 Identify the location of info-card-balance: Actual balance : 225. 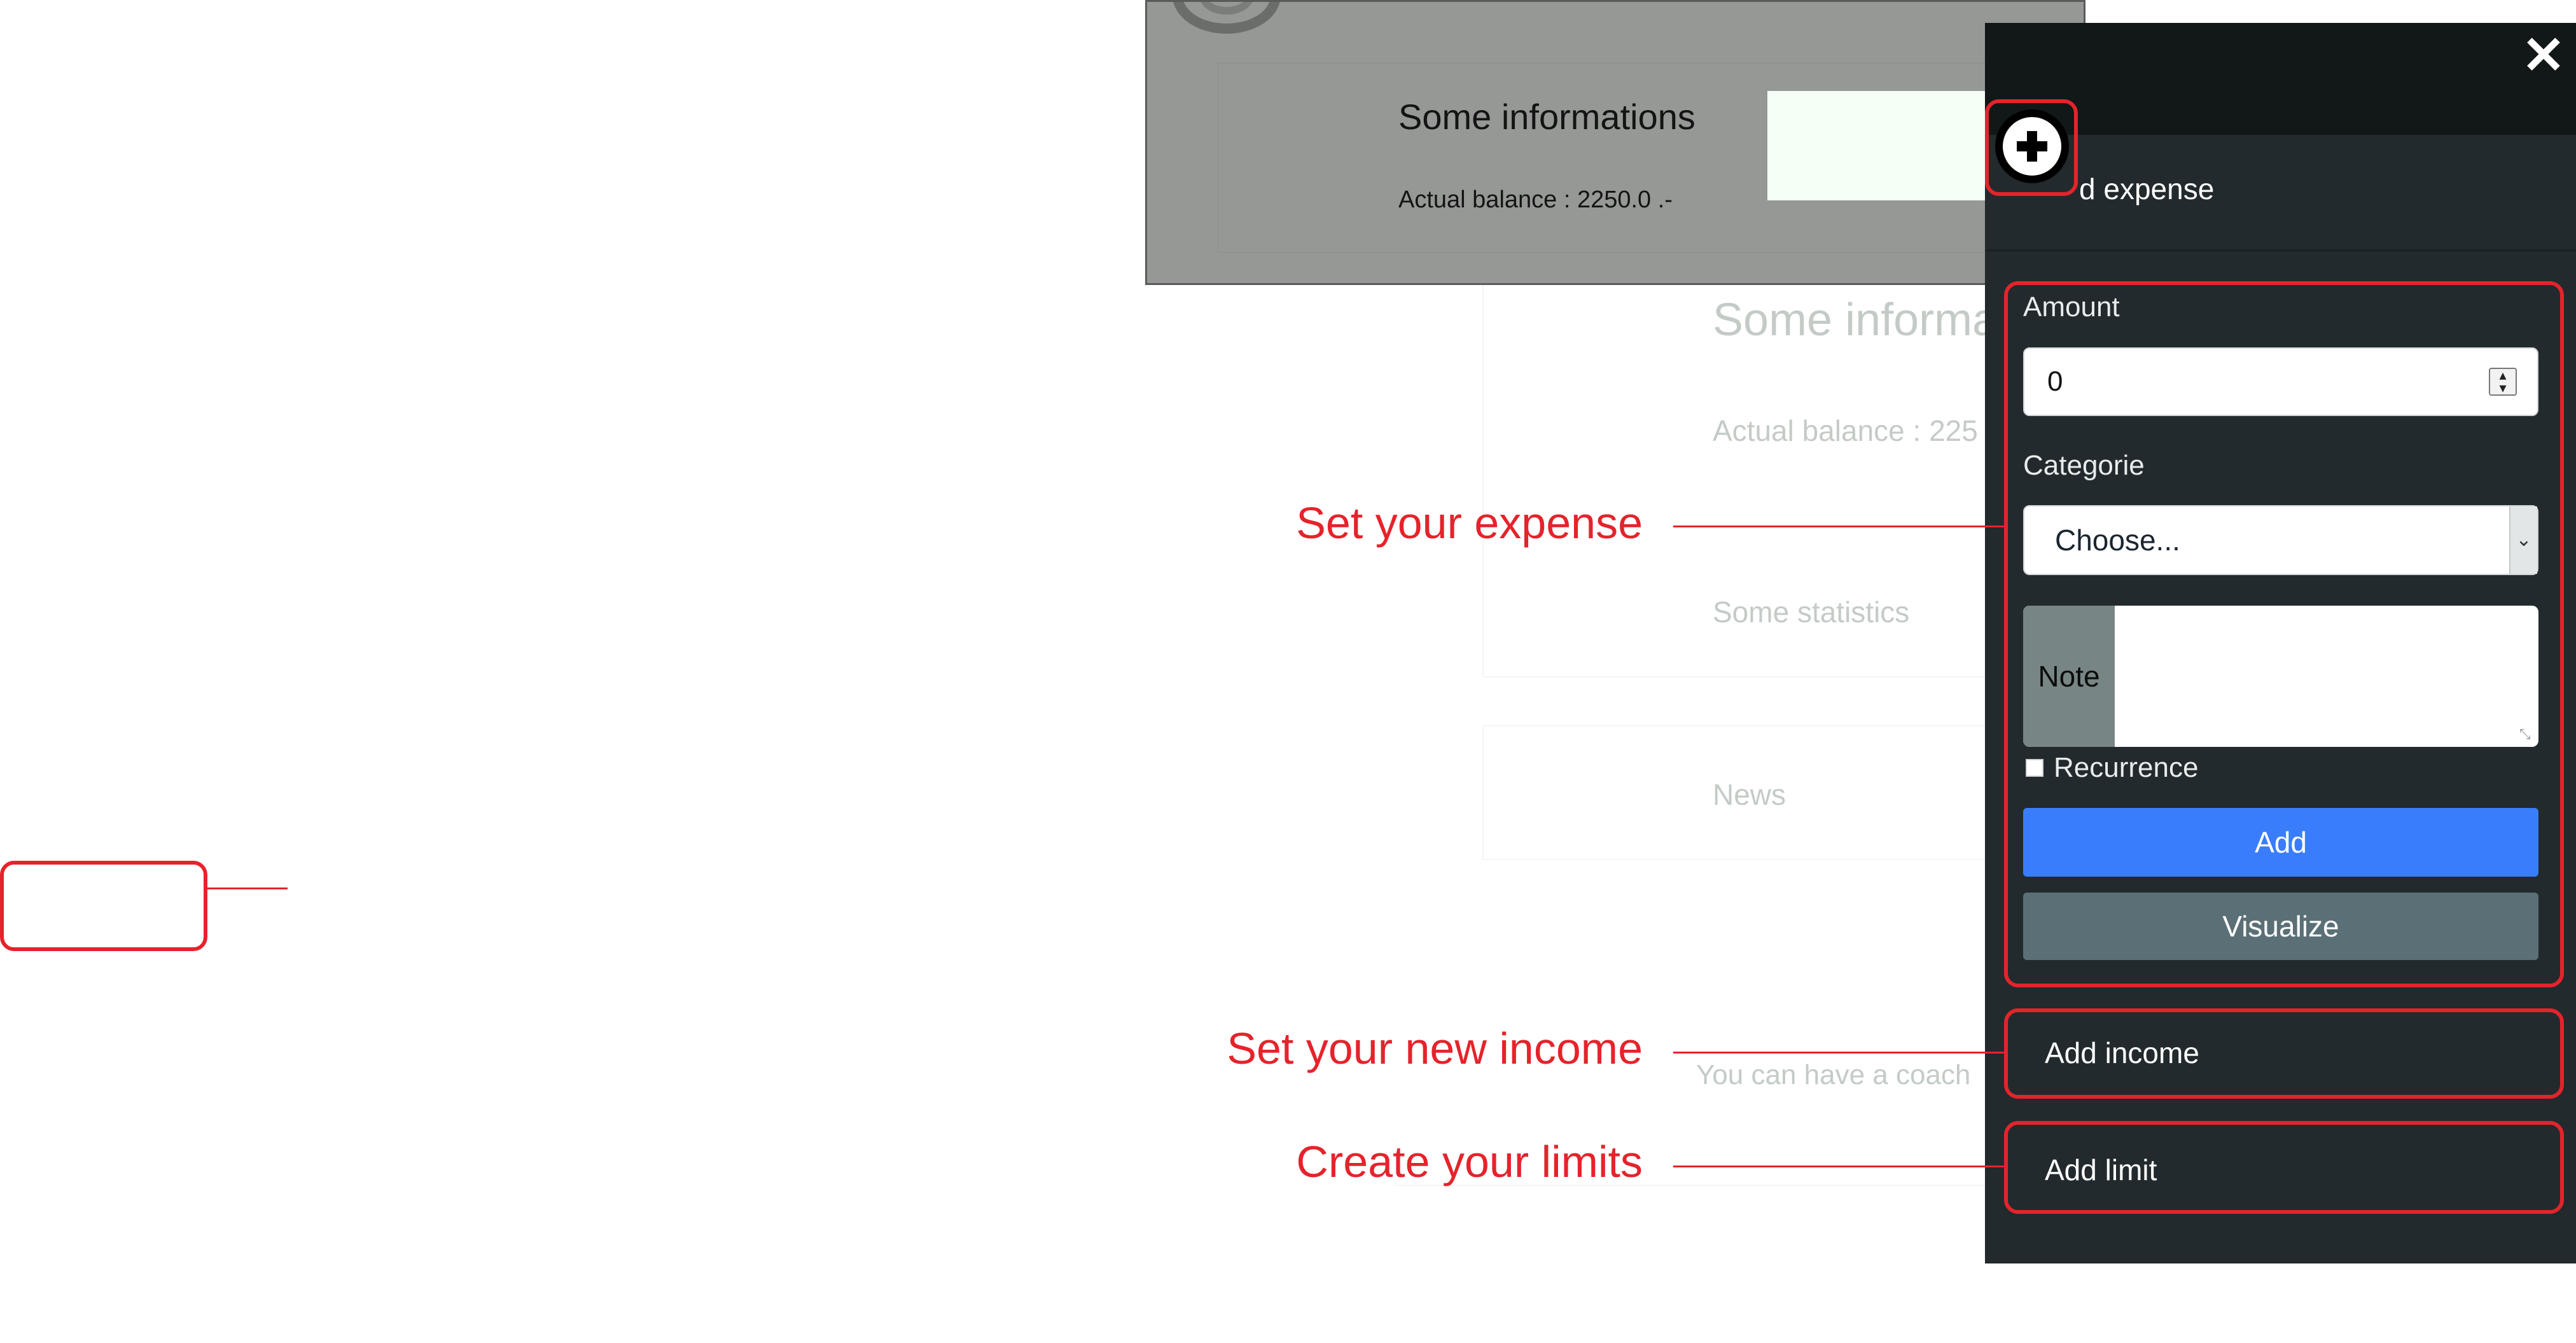
(1845, 430).